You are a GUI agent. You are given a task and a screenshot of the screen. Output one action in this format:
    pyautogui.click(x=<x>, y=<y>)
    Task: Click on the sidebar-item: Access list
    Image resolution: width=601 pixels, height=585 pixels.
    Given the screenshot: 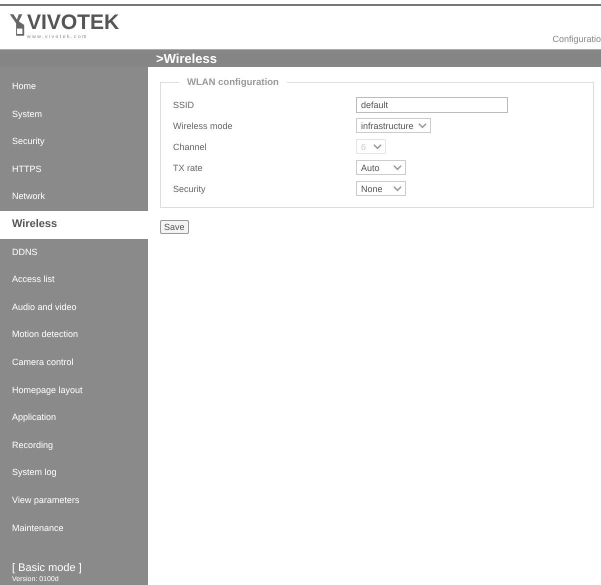 What is the action you would take?
    pyautogui.click(x=74, y=280)
    